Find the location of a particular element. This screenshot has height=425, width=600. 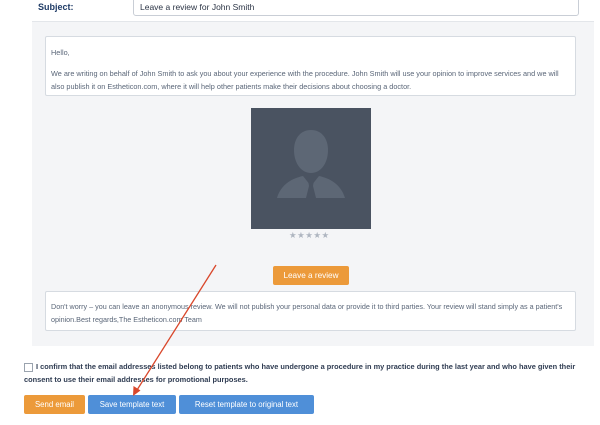

doctor-avatar is located at coordinates (311, 168).